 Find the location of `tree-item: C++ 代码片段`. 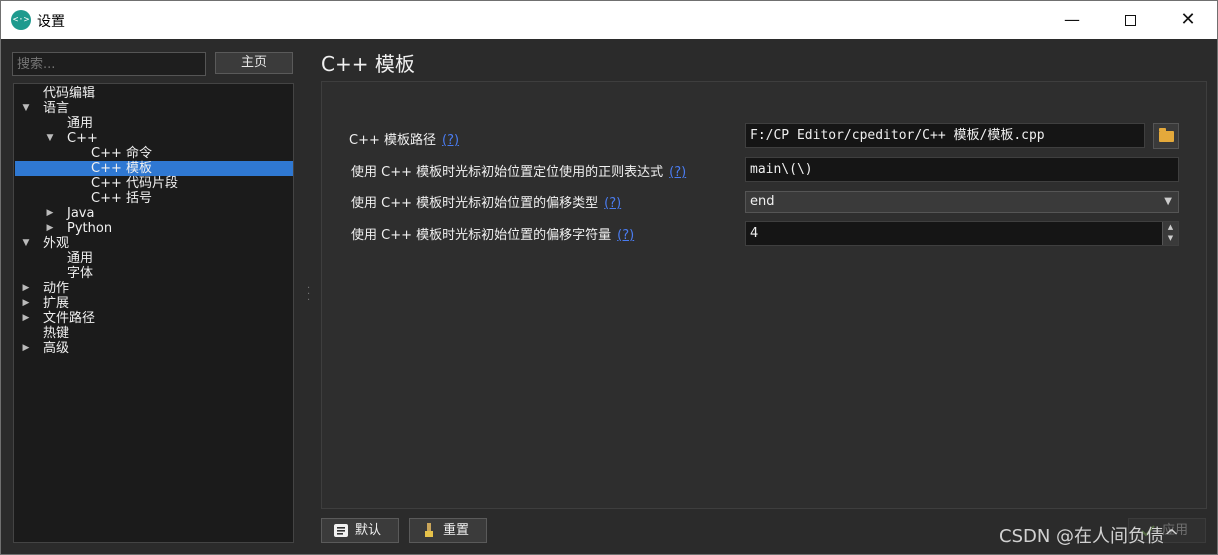

tree-item: C++ 代码片段 is located at coordinates (154, 183).